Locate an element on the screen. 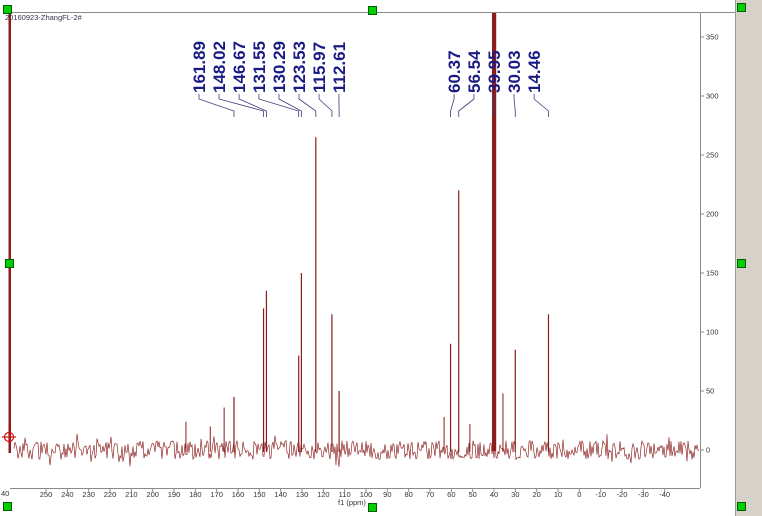 This screenshot has height=516, width=762. y-tick-label: 350 is located at coordinates (712, 37).